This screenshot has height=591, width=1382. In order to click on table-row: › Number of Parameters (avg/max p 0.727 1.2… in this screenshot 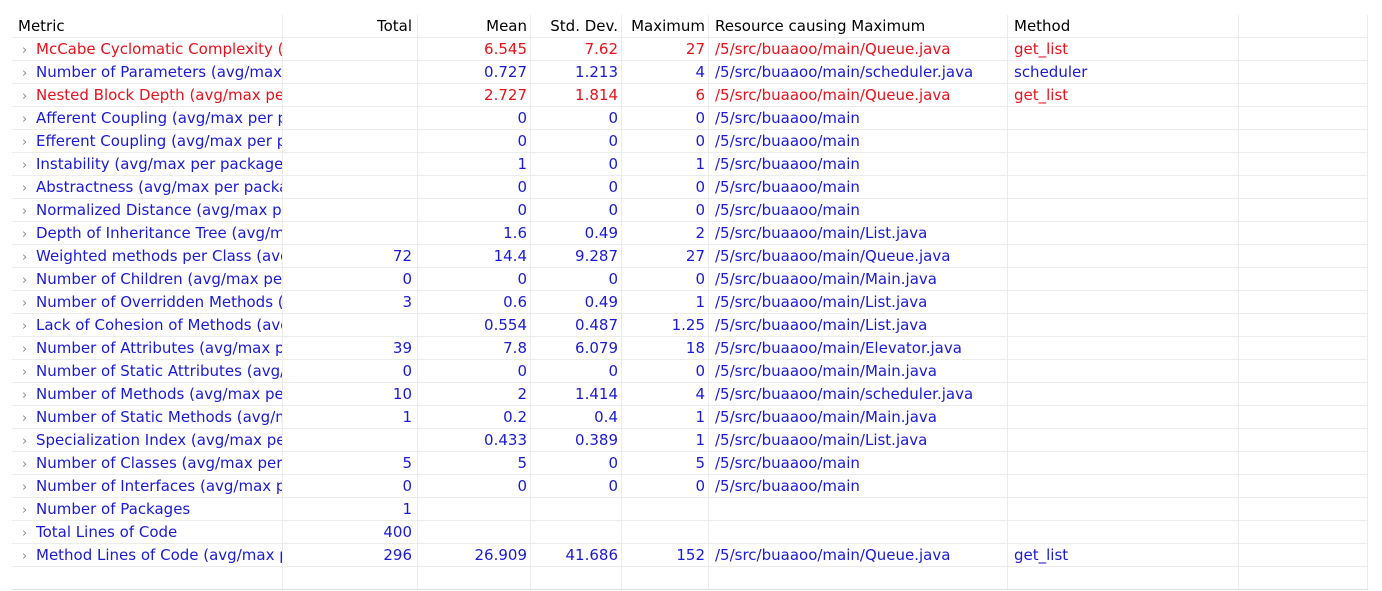, I will do `click(690, 72)`.